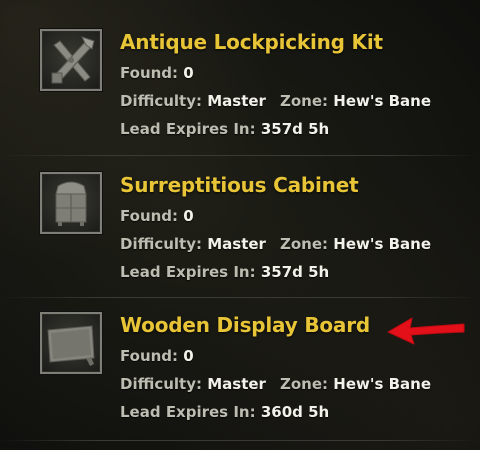 This screenshot has width=480, height=450. Describe the element at coordinates (245, 325) in the screenshot. I see `lead-title: Wooden Display Board` at that location.